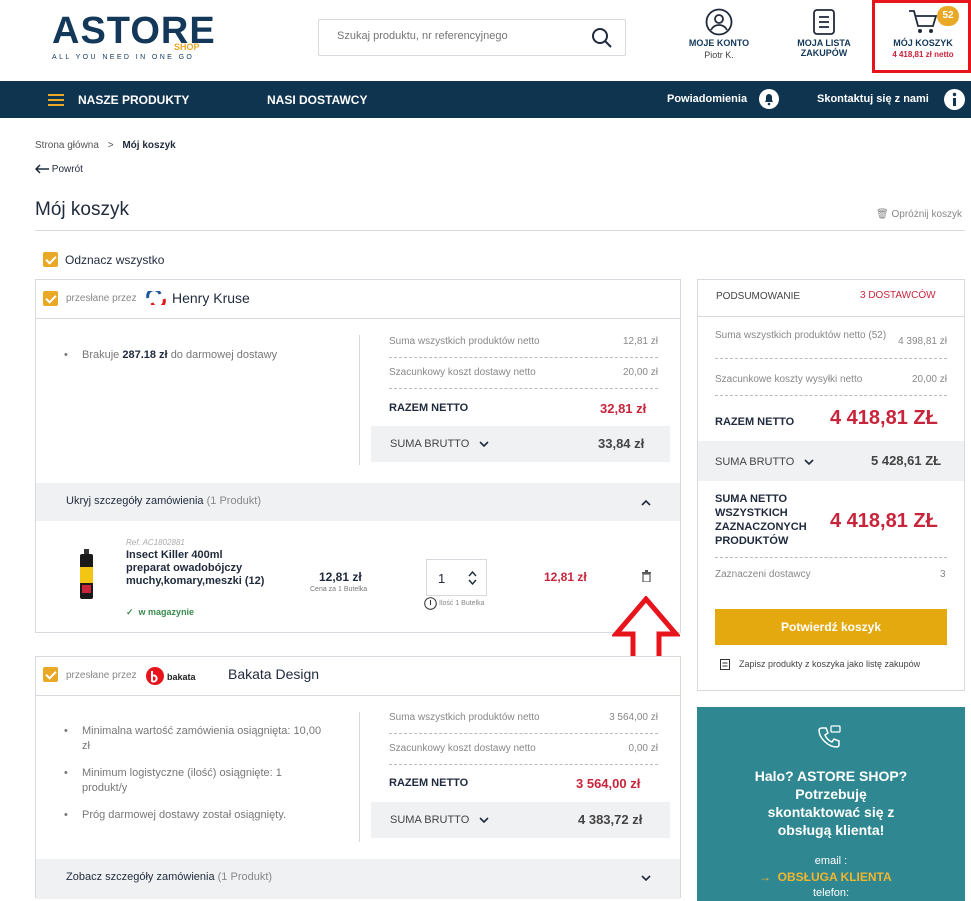 This screenshot has width=971, height=901. Describe the element at coordinates (317, 100) in the screenshot. I see `nav-suppliers: NASI DOSTAWCY` at that location.